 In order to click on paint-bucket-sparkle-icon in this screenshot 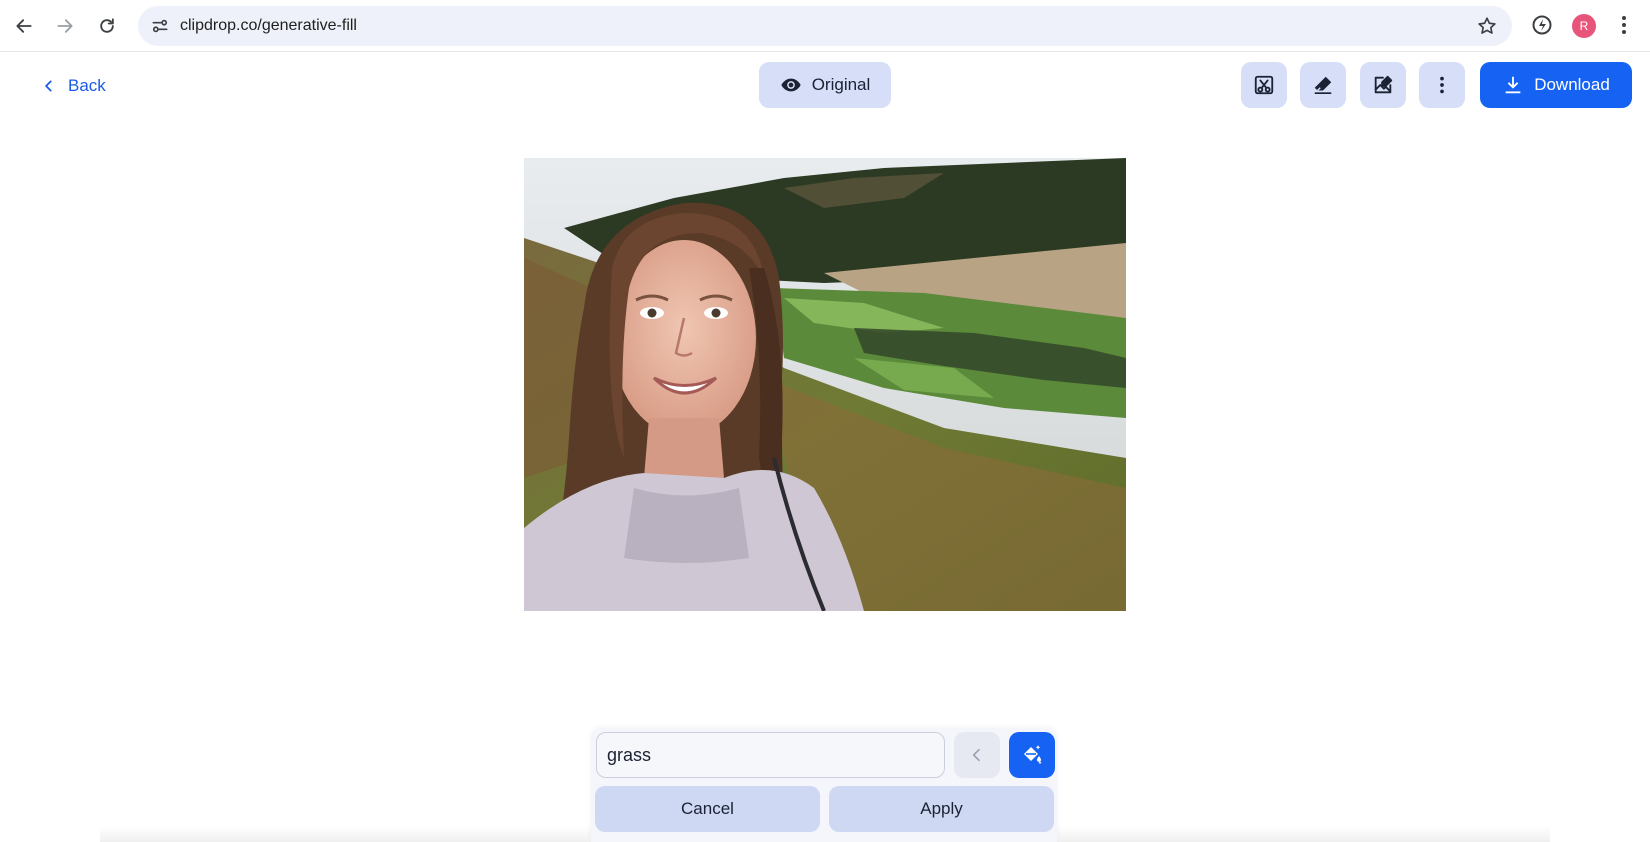, I will do `click(1033, 755)`.